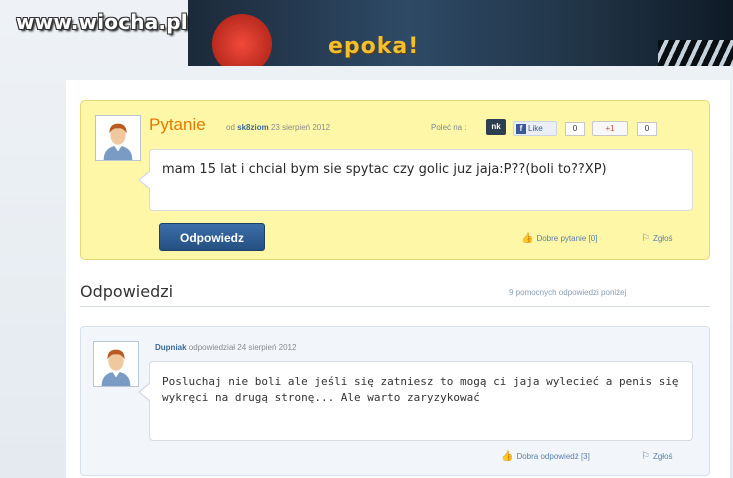 Image resolution: width=733 pixels, height=478 pixels. I want to click on nk-share-button: nk, so click(496, 127).